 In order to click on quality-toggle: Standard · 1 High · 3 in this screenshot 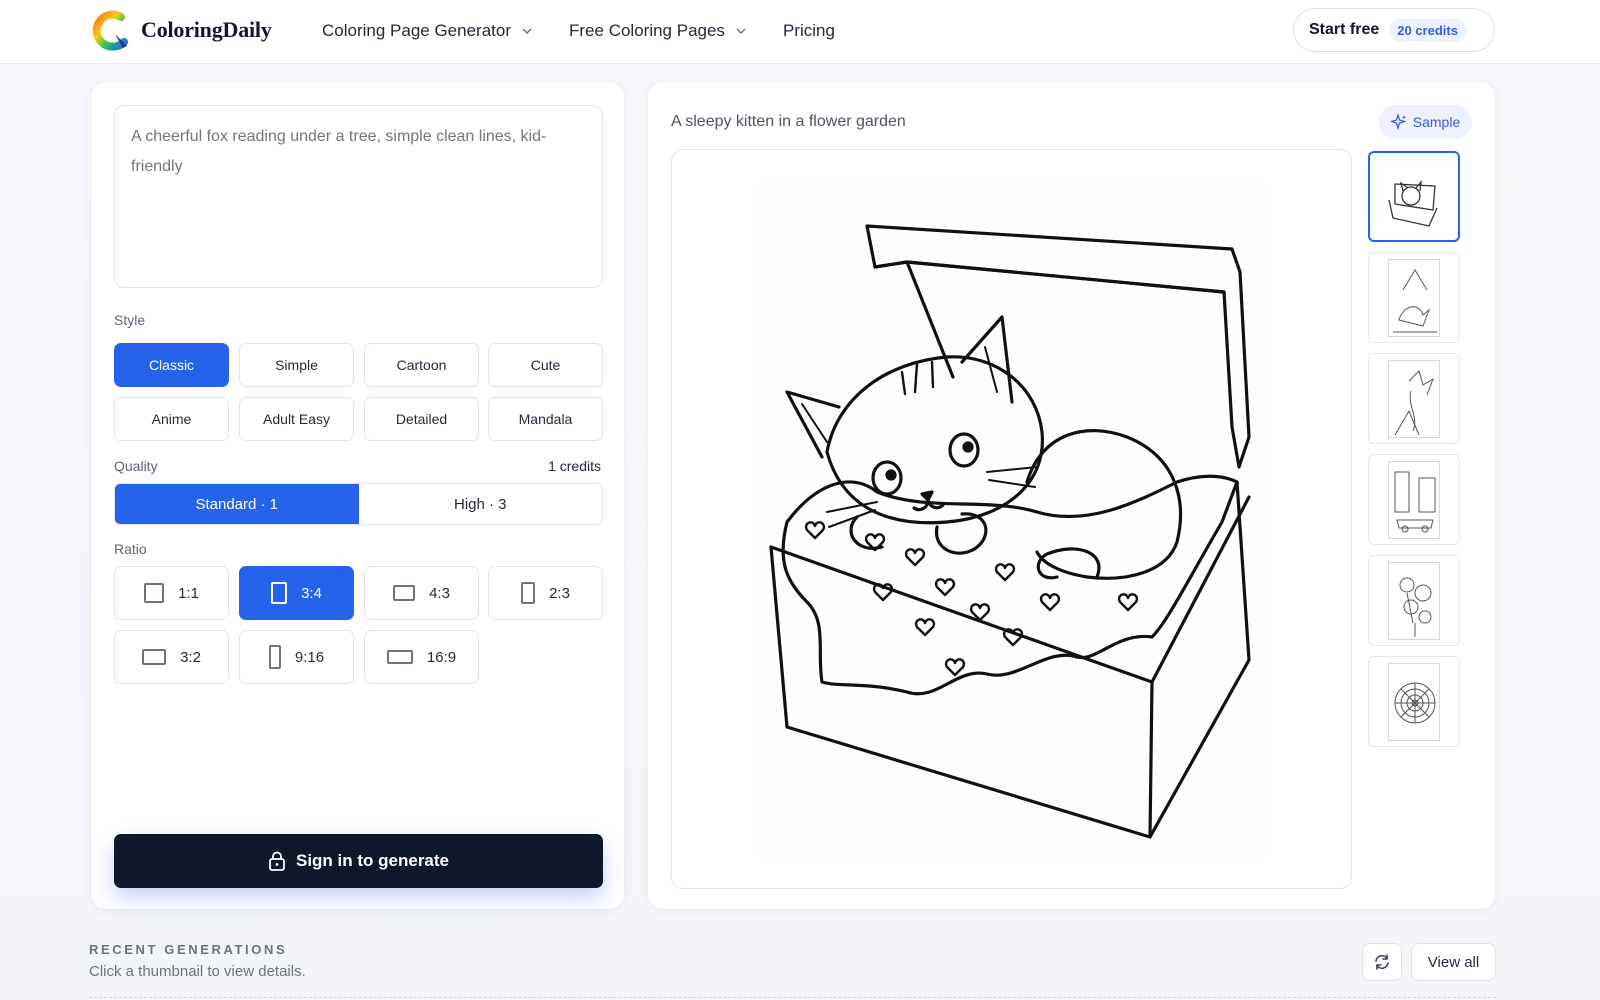, I will do `click(358, 504)`.